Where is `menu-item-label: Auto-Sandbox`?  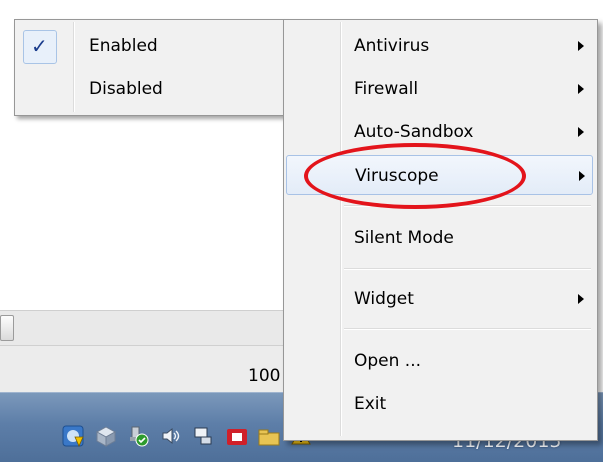 menu-item-label: Auto-Sandbox is located at coordinates (414, 132).